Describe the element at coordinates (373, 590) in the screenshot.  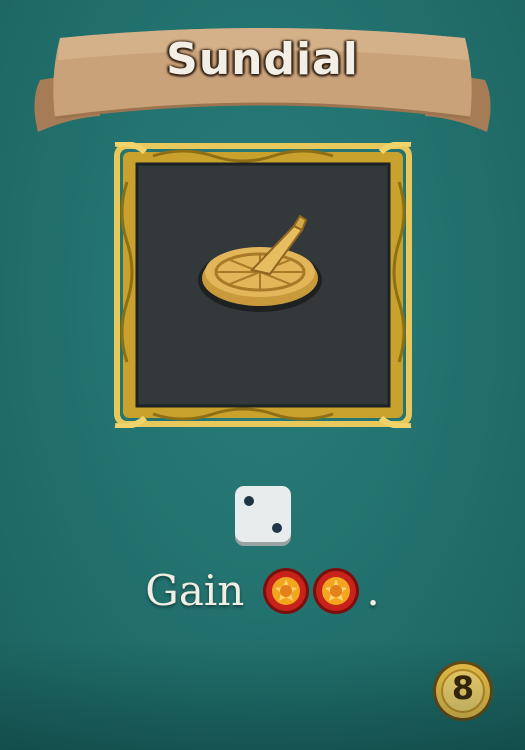
I see `effect-punctuation: .` at that location.